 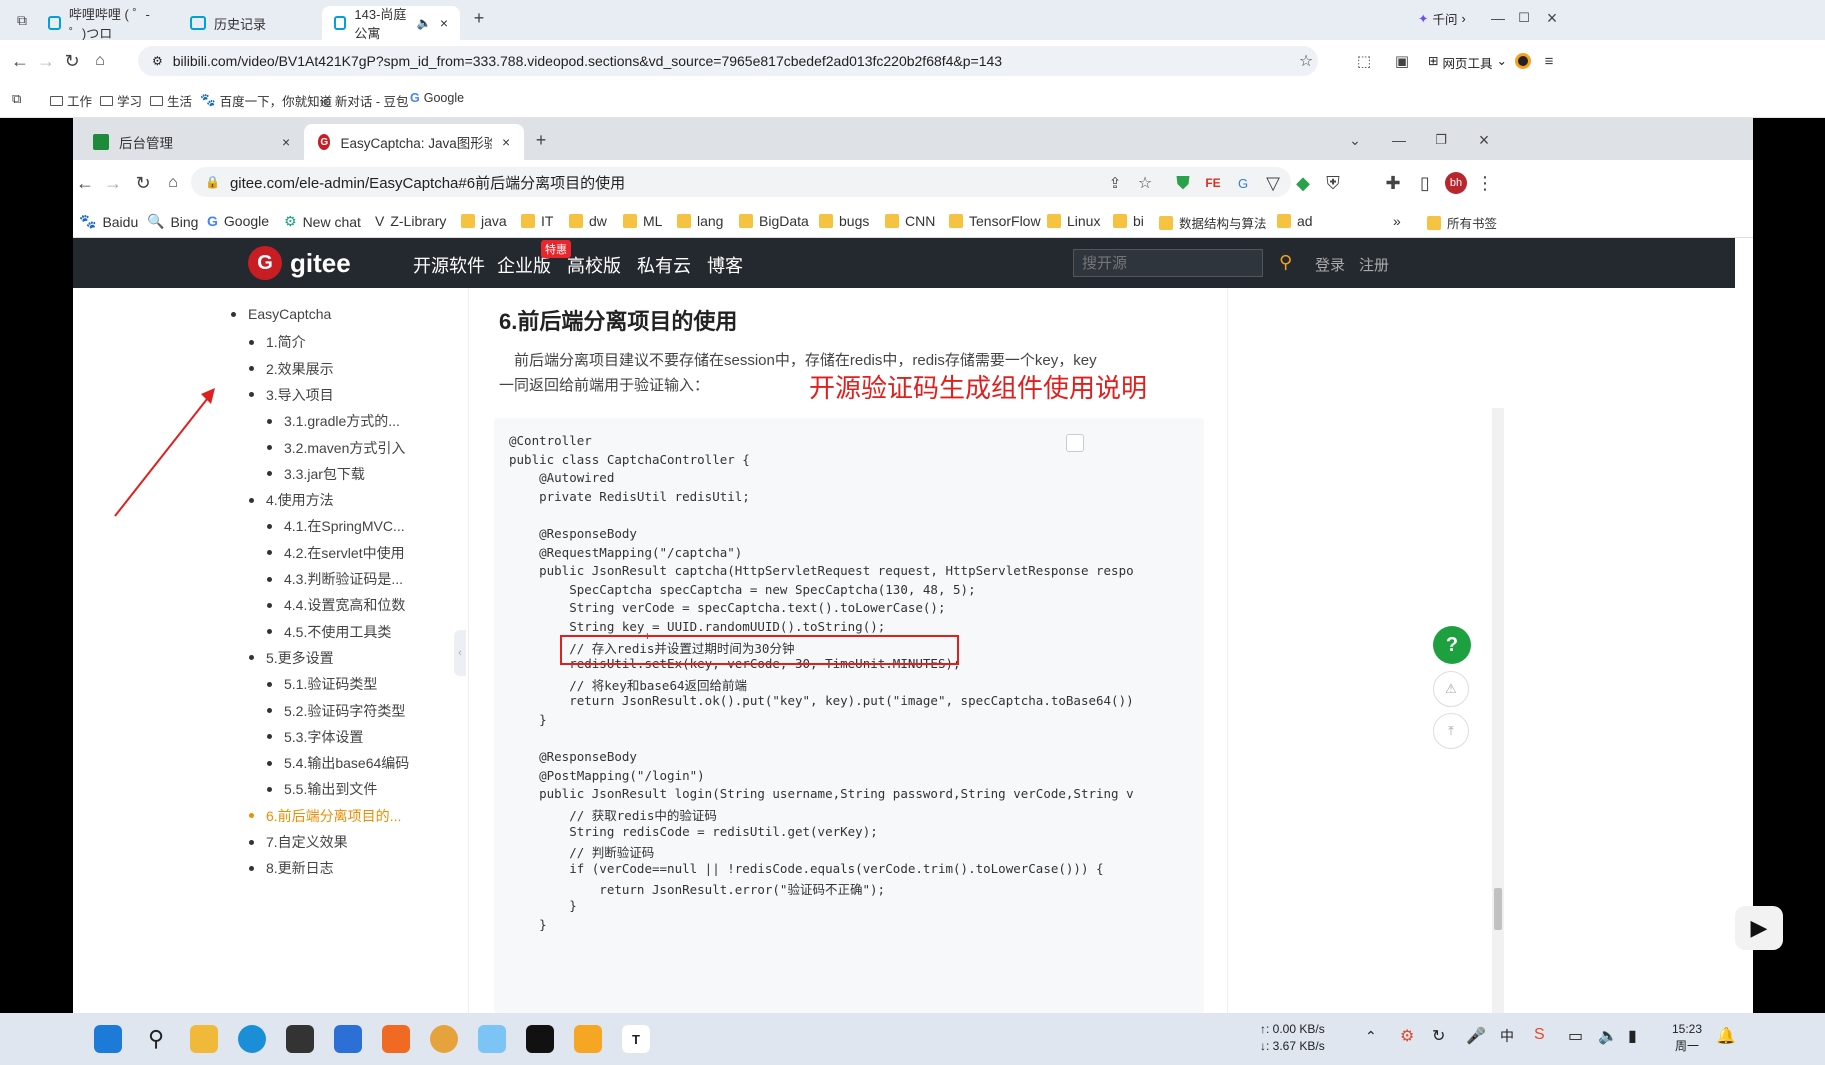 What do you see at coordinates (540, 1039) in the screenshot?
I see `intellij-icon` at bounding box center [540, 1039].